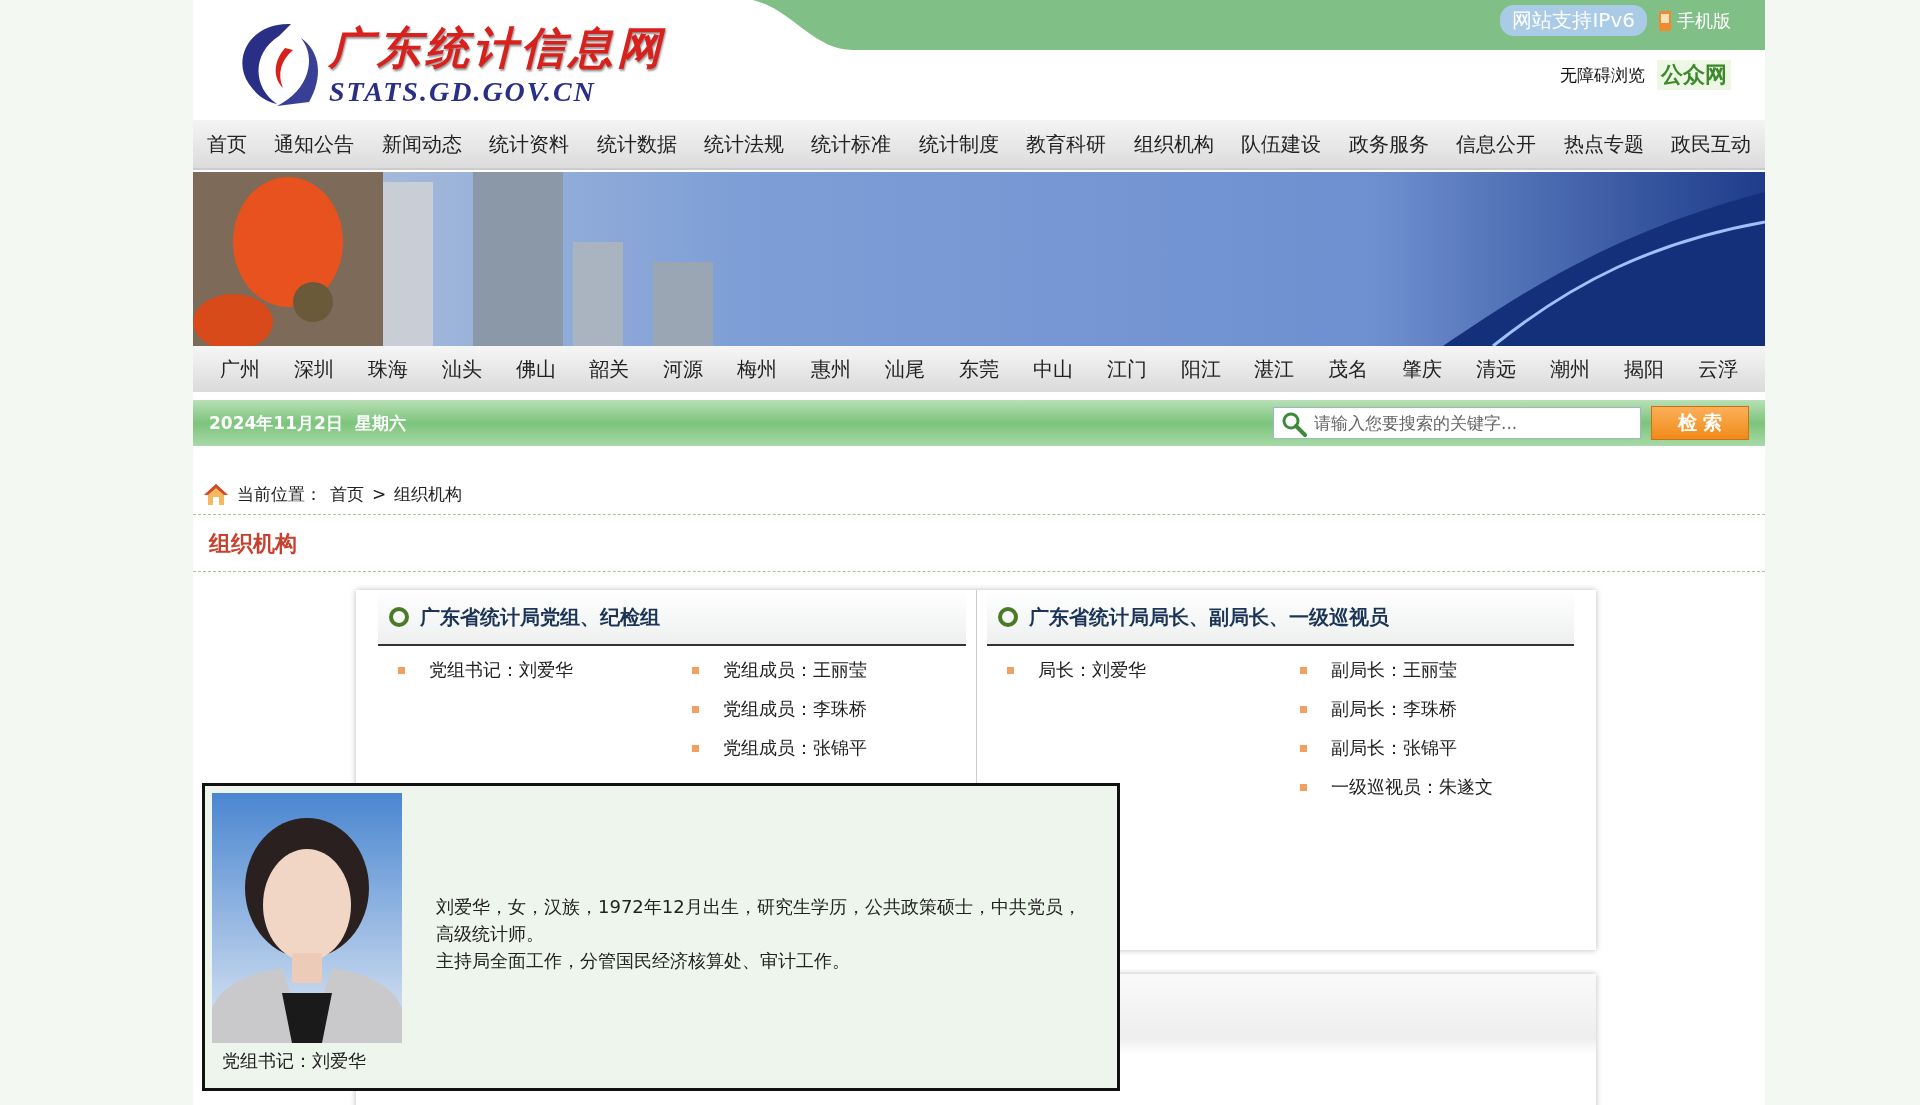  I want to click on member-link: 一级巡视员：朱遂文, so click(1412, 787).